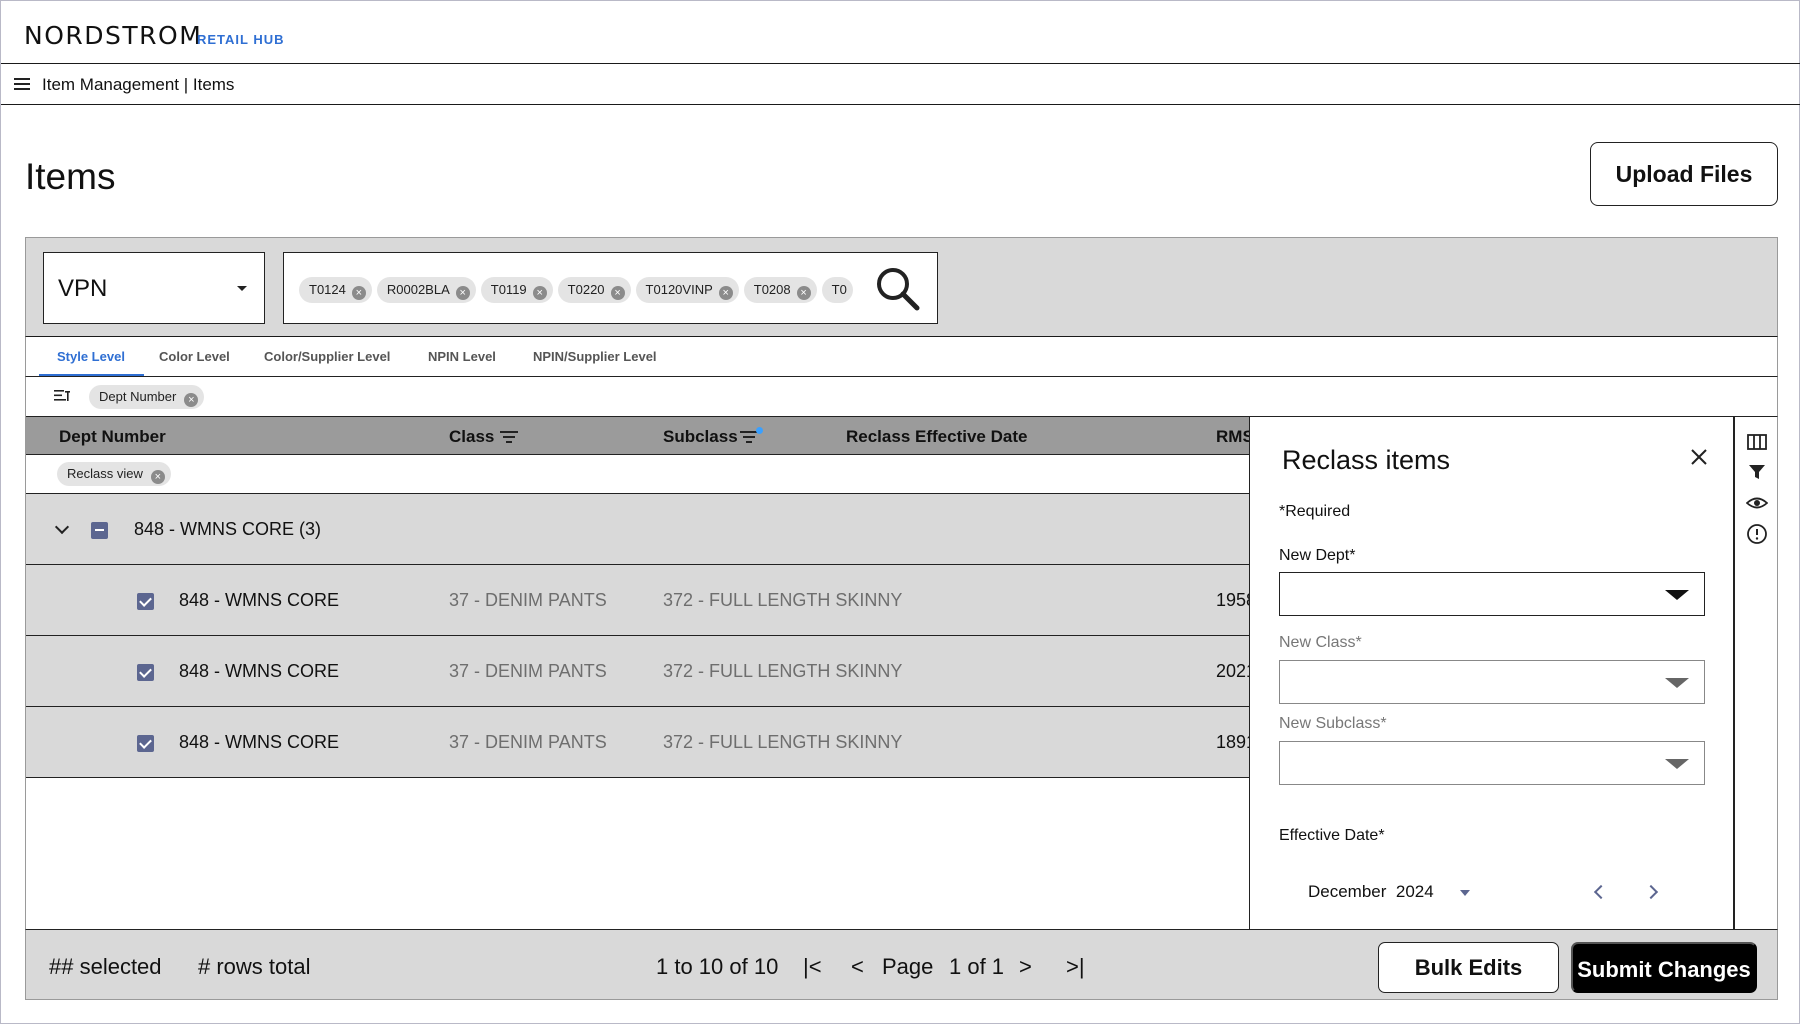 This screenshot has height=1024, width=1800. I want to click on column-header-rms: RMS, so click(1232, 437).